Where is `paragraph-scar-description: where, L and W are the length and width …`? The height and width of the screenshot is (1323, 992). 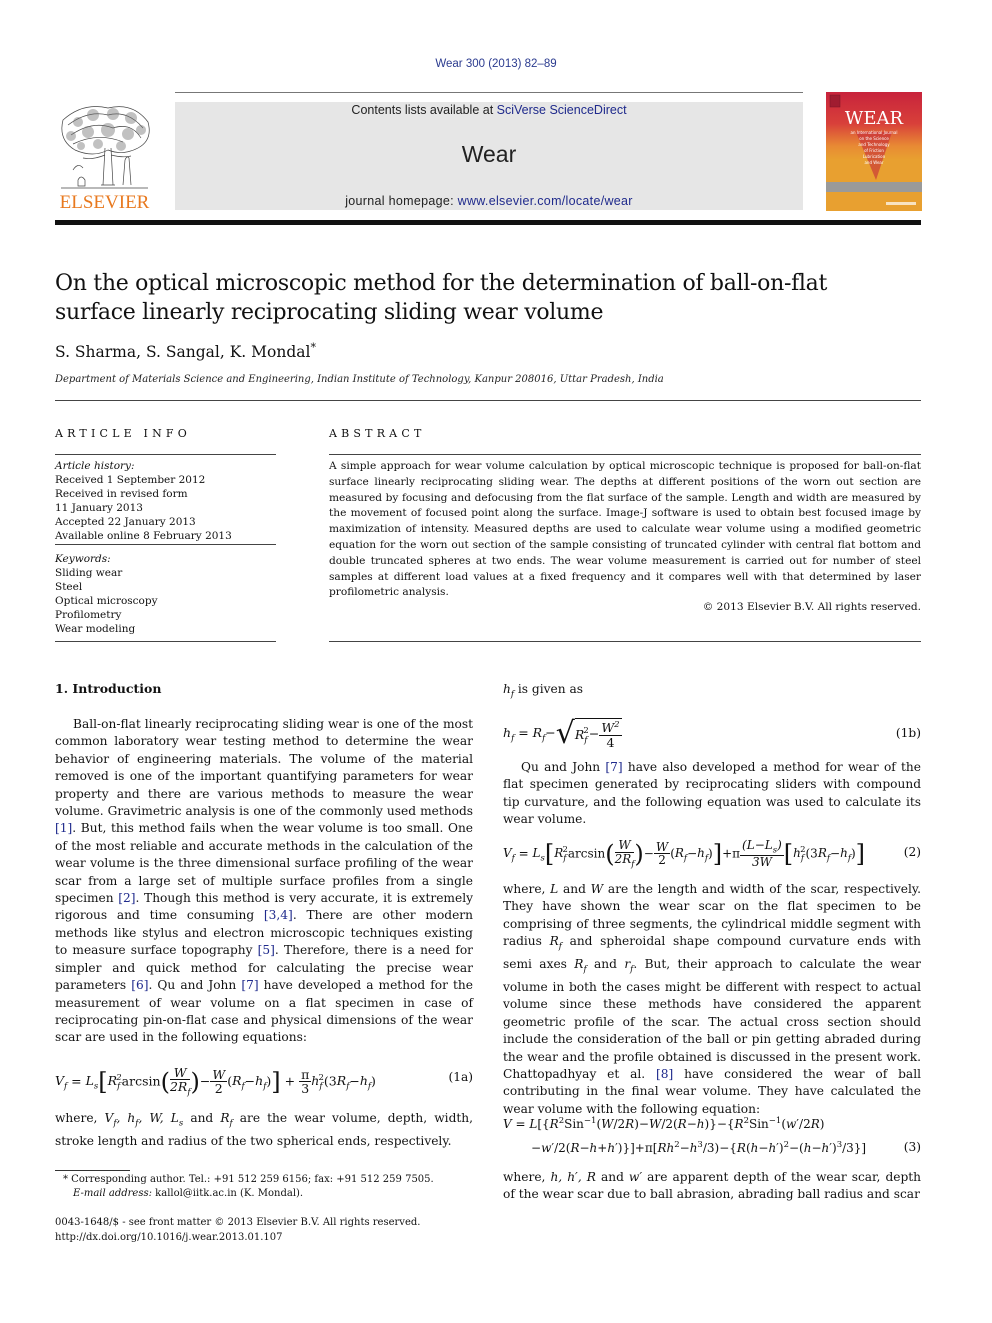 paragraph-scar-description: where, L and W are the length and width … is located at coordinates (712, 999).